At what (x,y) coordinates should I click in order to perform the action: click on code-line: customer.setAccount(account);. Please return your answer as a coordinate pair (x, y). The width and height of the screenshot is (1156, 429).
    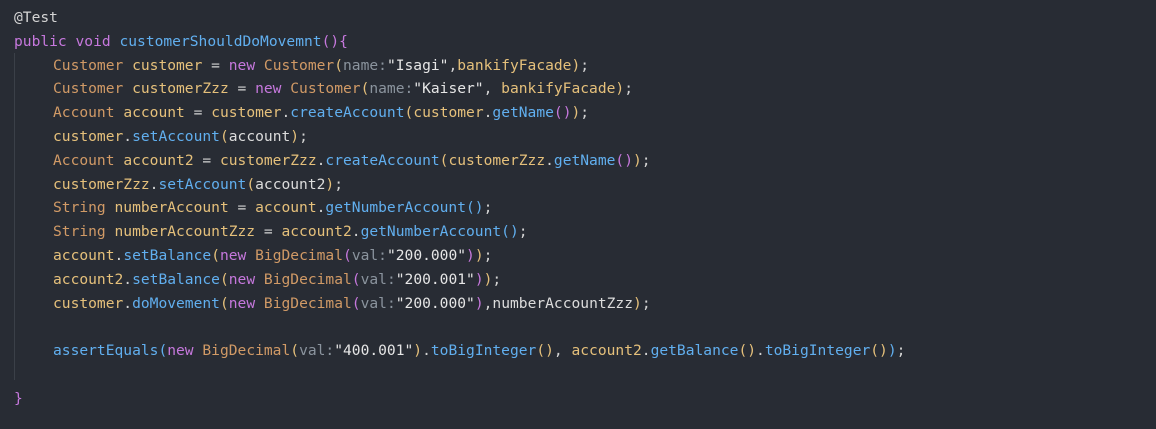
    Looking at the image, I should click on (579, 137).